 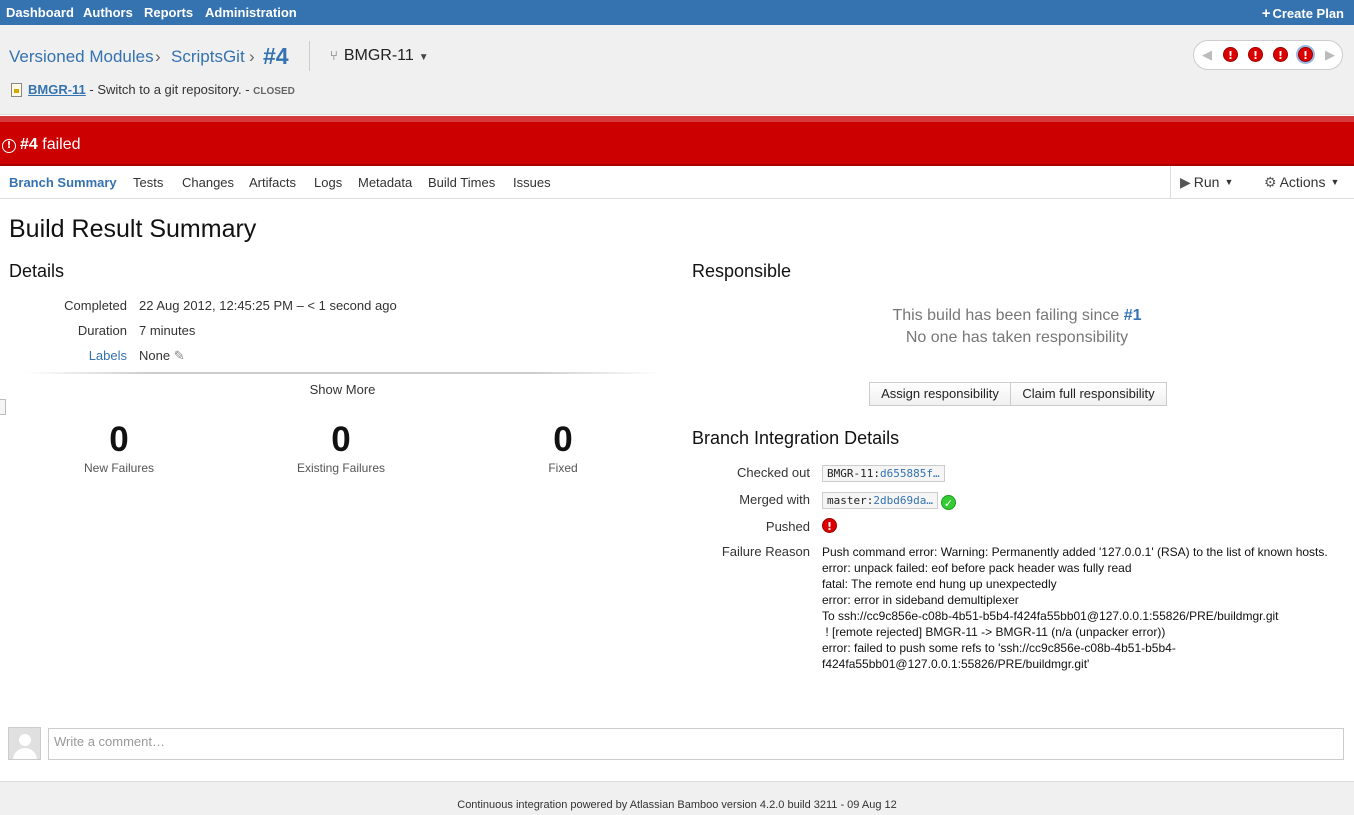 What do you see at coordinates (385, 182) in the screenshot?
I see `tab-metadata: Metadata` at bounding box center [385, 182].